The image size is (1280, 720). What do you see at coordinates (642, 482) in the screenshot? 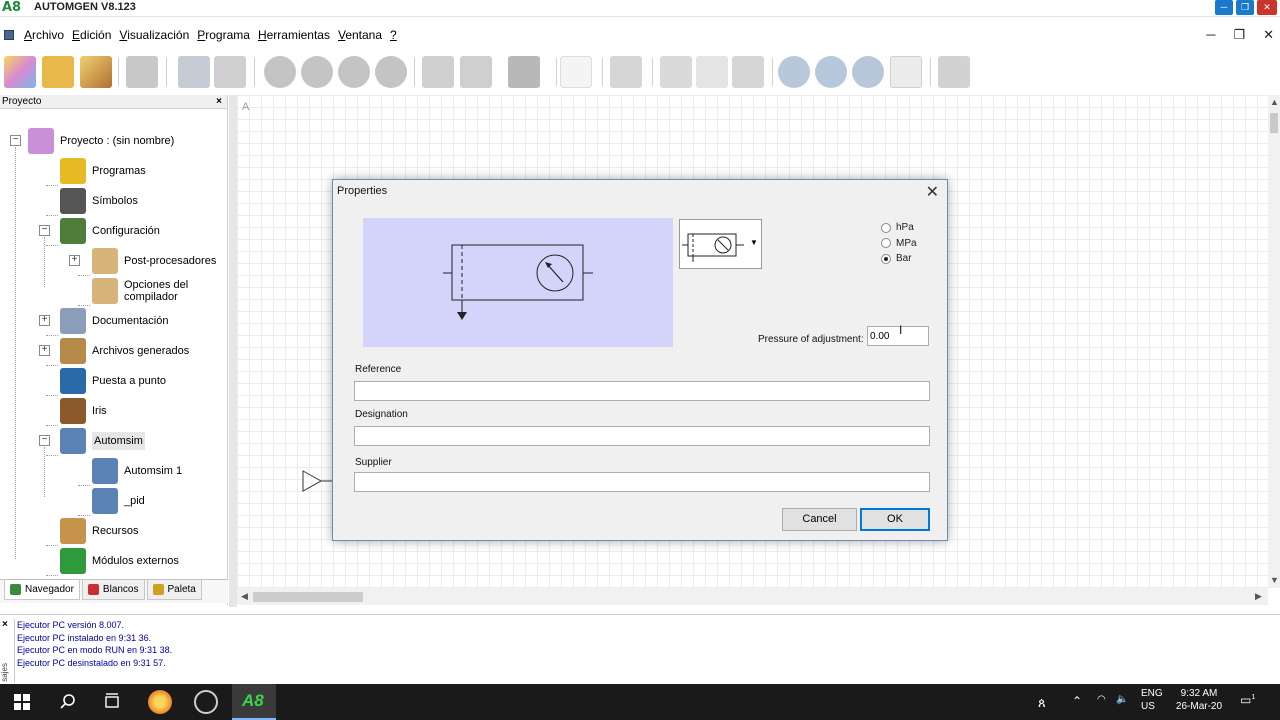
I see `supplier-input` at bounding box center [642, 482].